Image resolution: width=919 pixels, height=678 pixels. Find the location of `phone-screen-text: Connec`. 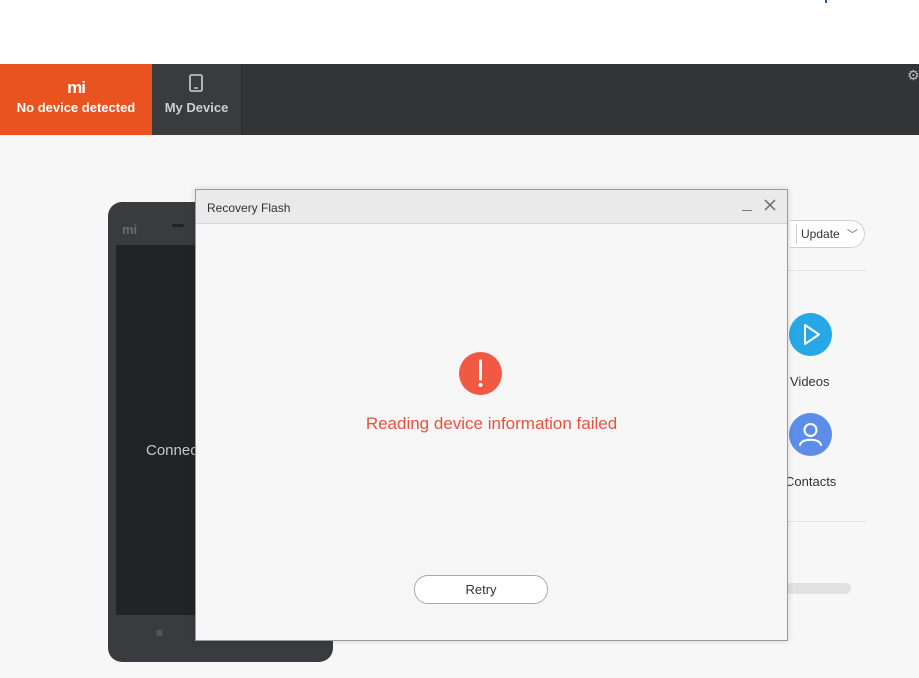

phone-screen-text: Connec is located at coordinates (172, 450).